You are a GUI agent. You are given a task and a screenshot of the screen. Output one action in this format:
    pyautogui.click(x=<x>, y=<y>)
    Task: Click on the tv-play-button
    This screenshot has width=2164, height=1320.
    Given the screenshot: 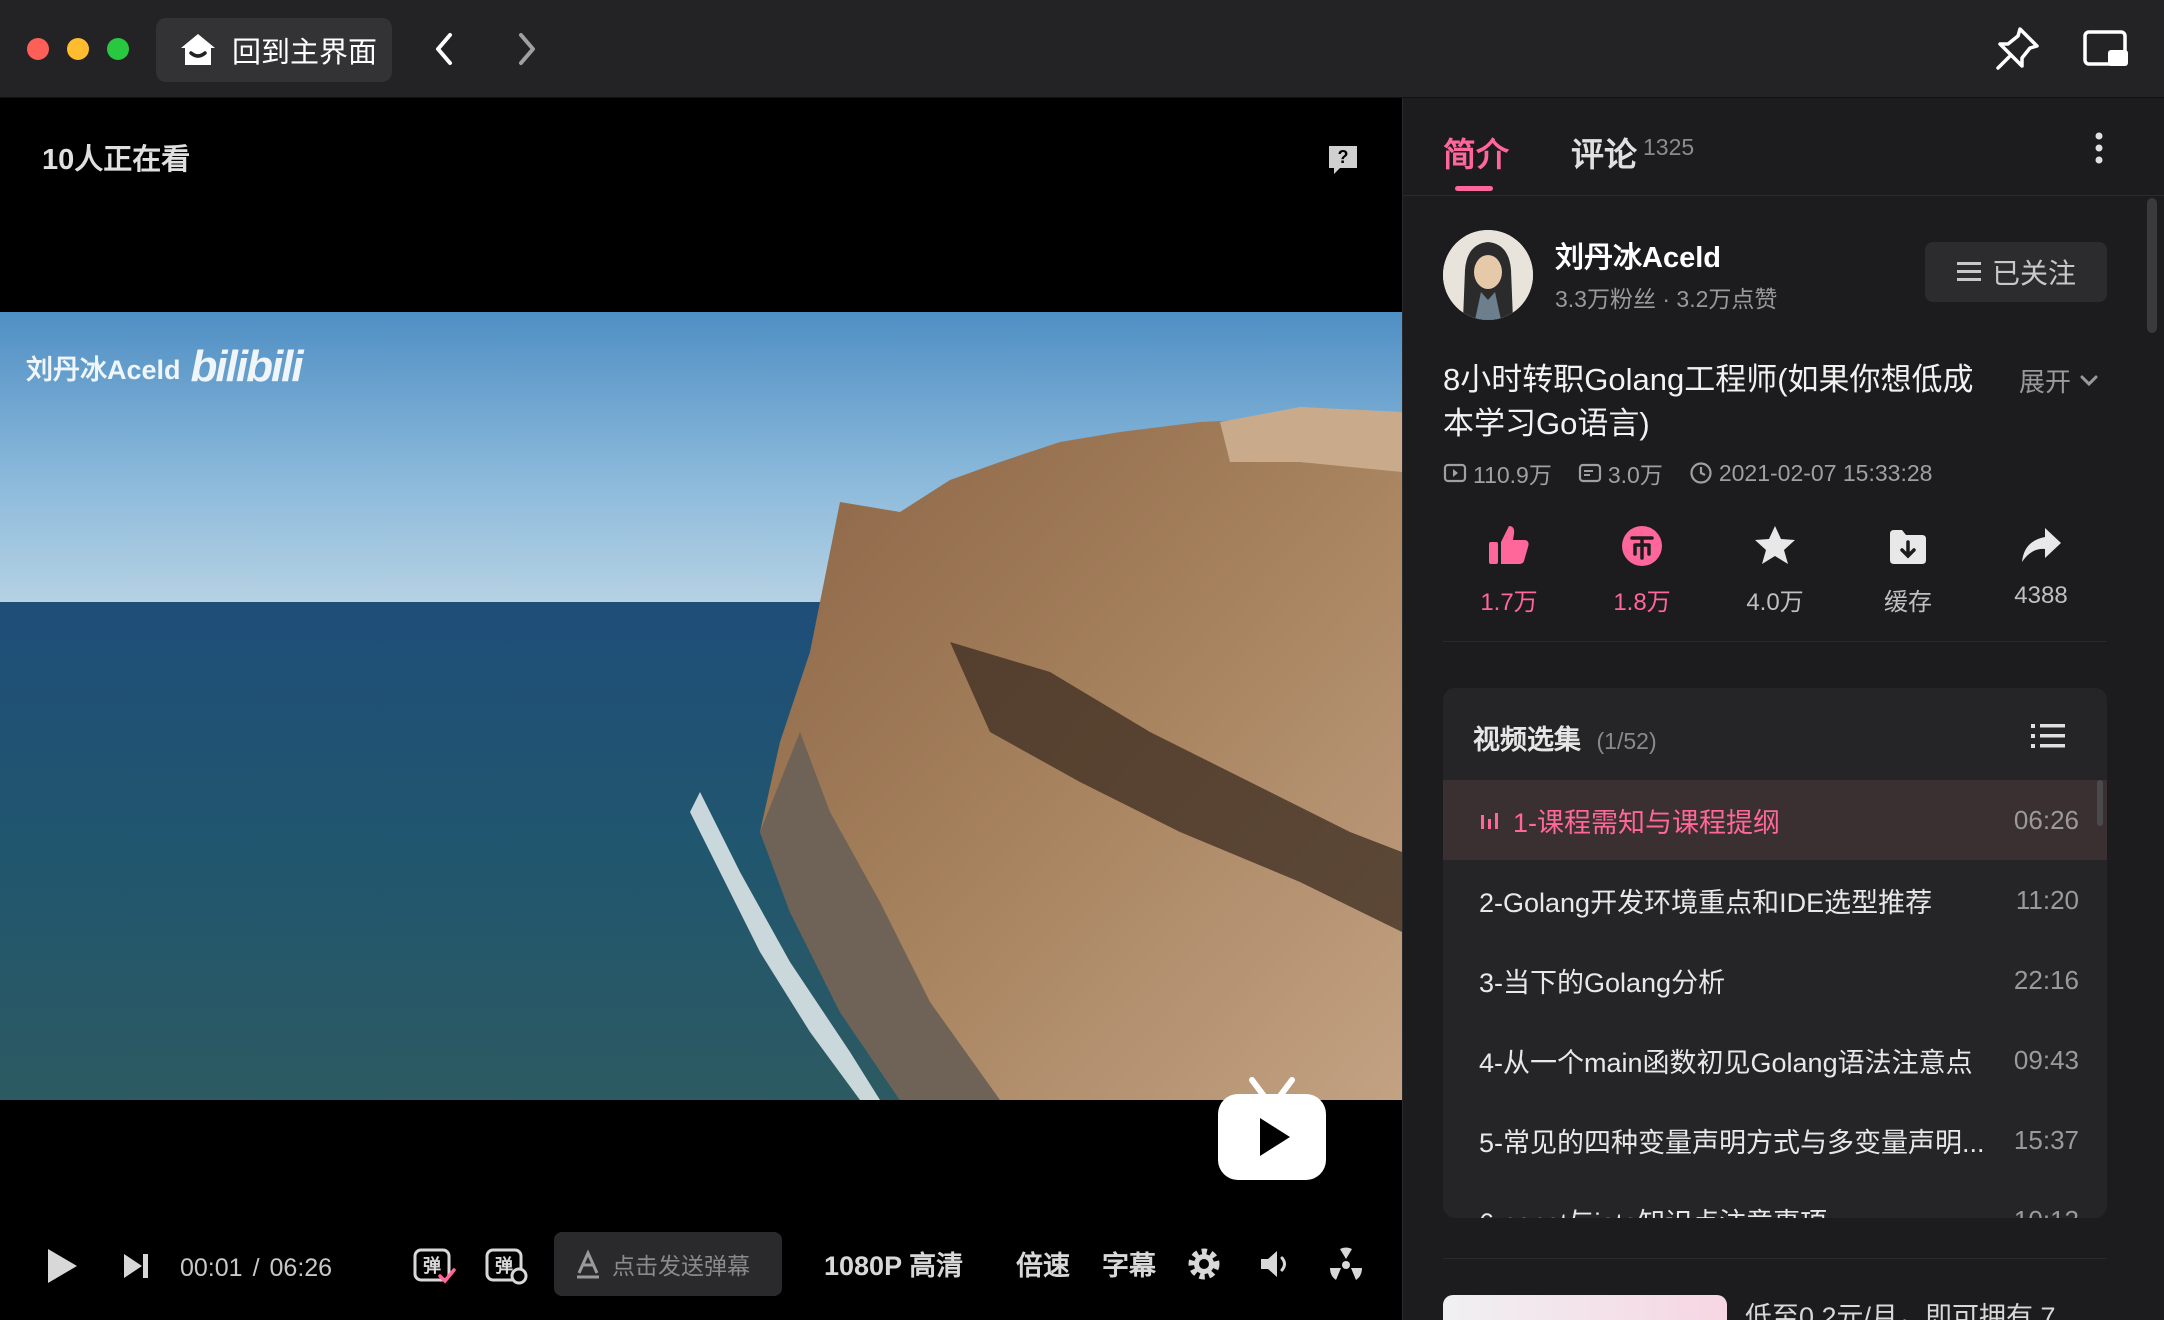 What is the action you would take?
    pyautogui.click(x=1272, y=1128)
    